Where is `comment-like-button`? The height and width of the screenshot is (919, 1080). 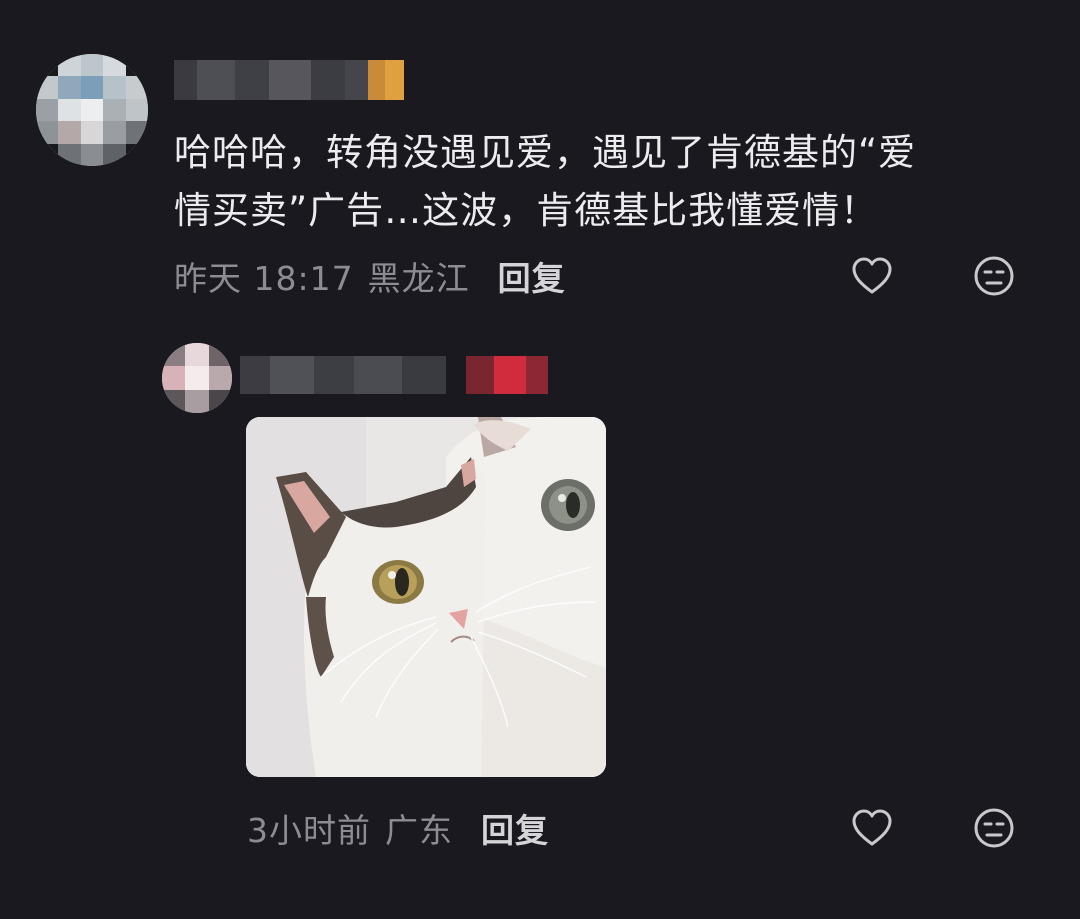 comment-like-button is located at coordinates (872, 276).